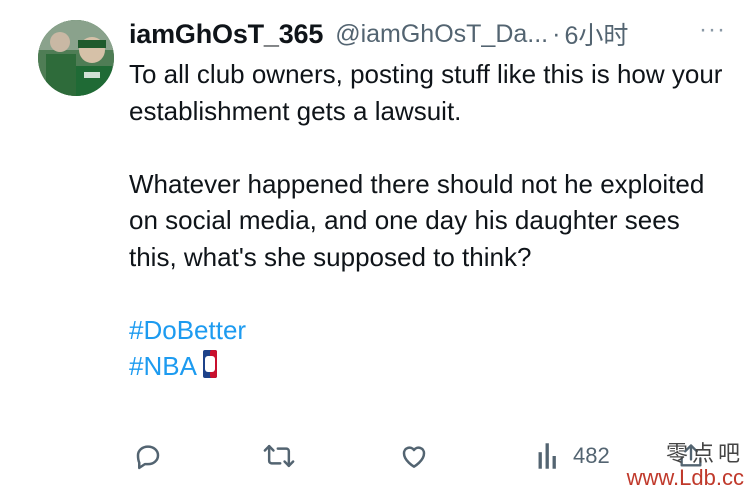  I want to click on reply-button, so click(148, 456).